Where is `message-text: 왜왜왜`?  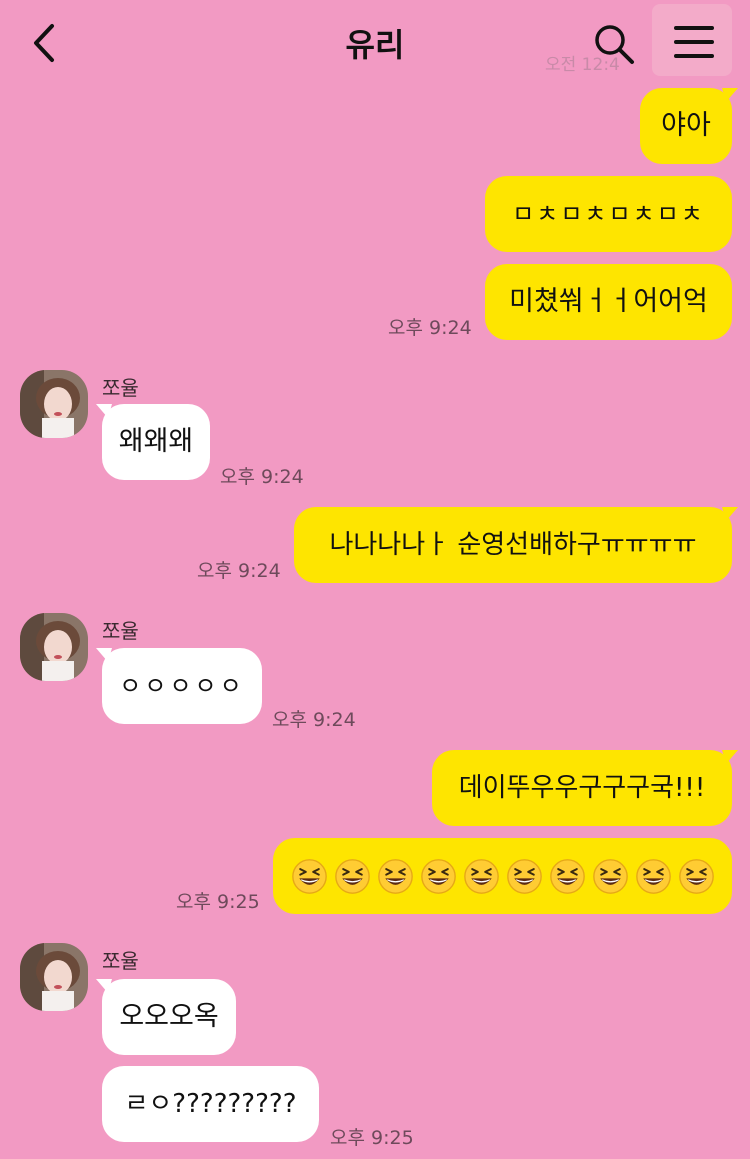
message-text: 왜왜왜 is located at coordinates (156, 441).